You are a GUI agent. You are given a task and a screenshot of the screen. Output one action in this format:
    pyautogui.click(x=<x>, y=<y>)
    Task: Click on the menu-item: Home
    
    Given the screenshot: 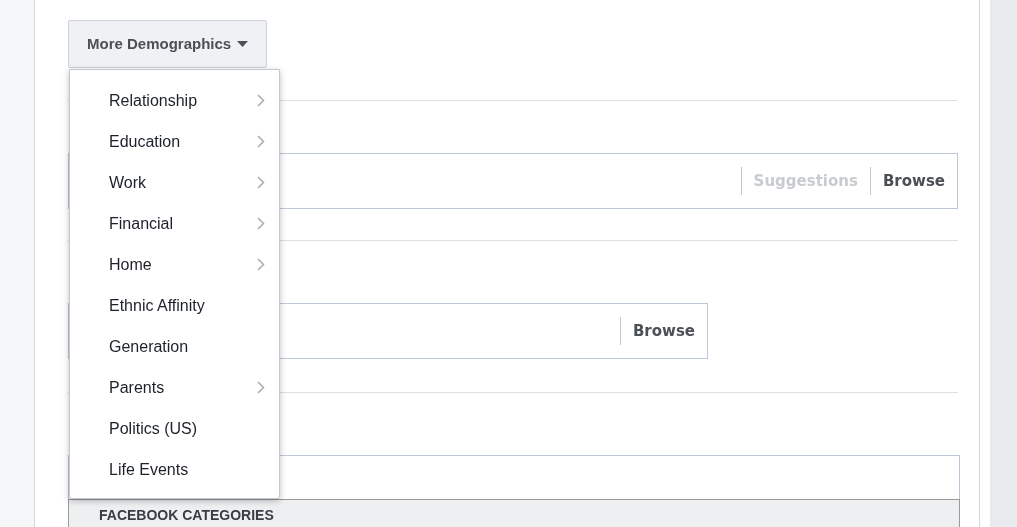 What is the action you would take?
    pyautogui.click(x=174, y=264)
    